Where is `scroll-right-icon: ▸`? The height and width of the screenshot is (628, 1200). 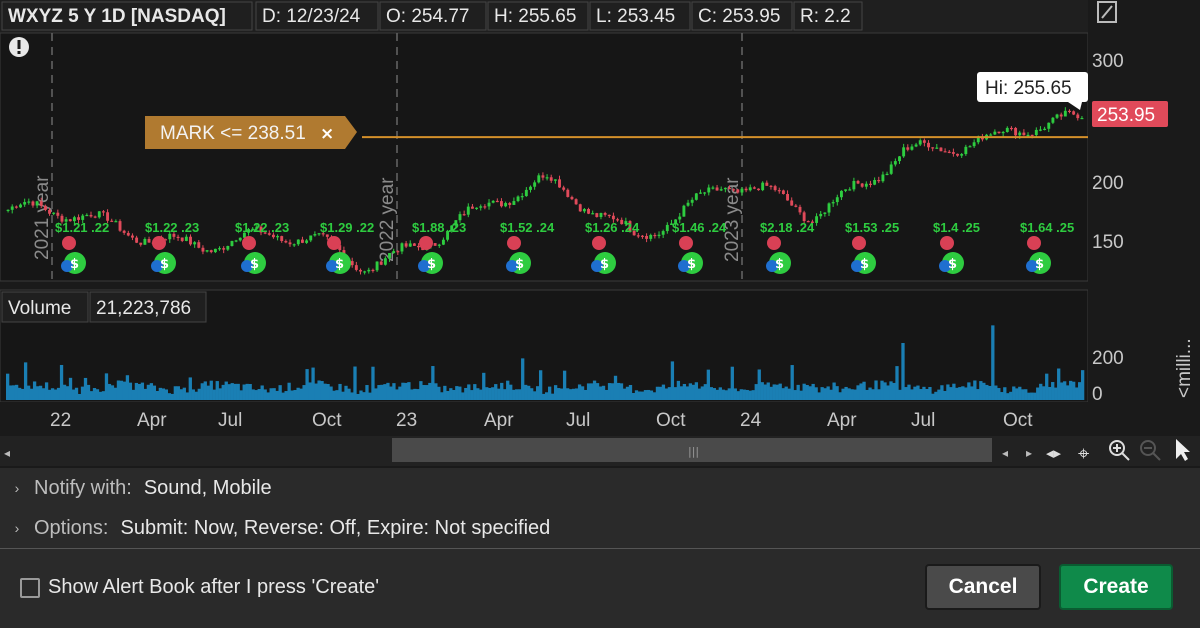
scroll-right-icon: ▸ is located at coordinates (1029, 453).